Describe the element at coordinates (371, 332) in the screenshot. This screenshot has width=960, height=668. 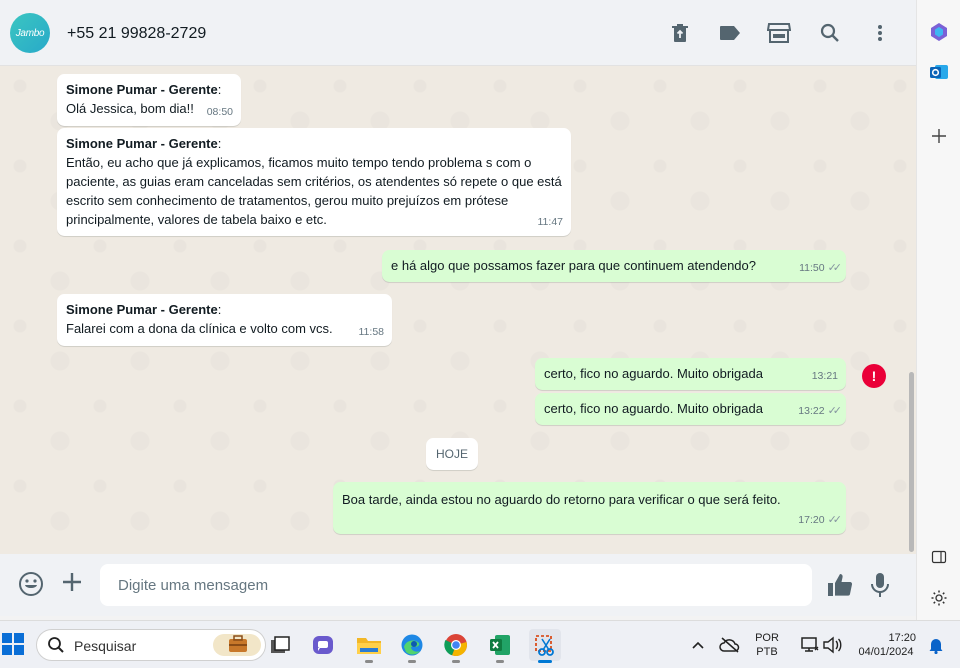
I see `message-time: 11:58` at that location.